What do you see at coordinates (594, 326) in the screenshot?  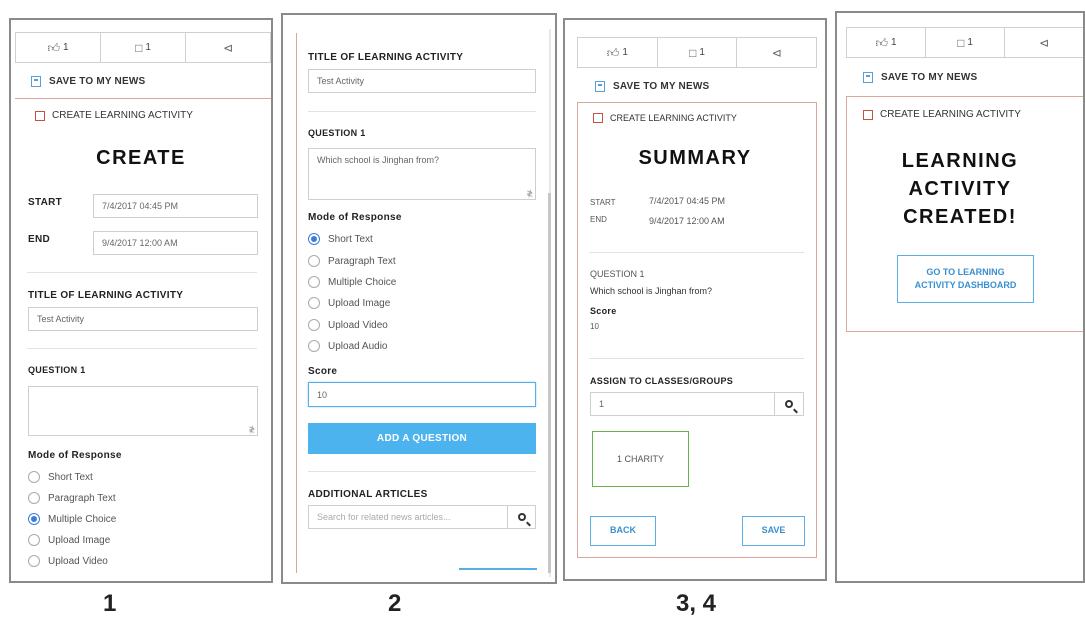 I see `score-value: 10` at bounding box center [594, 326].